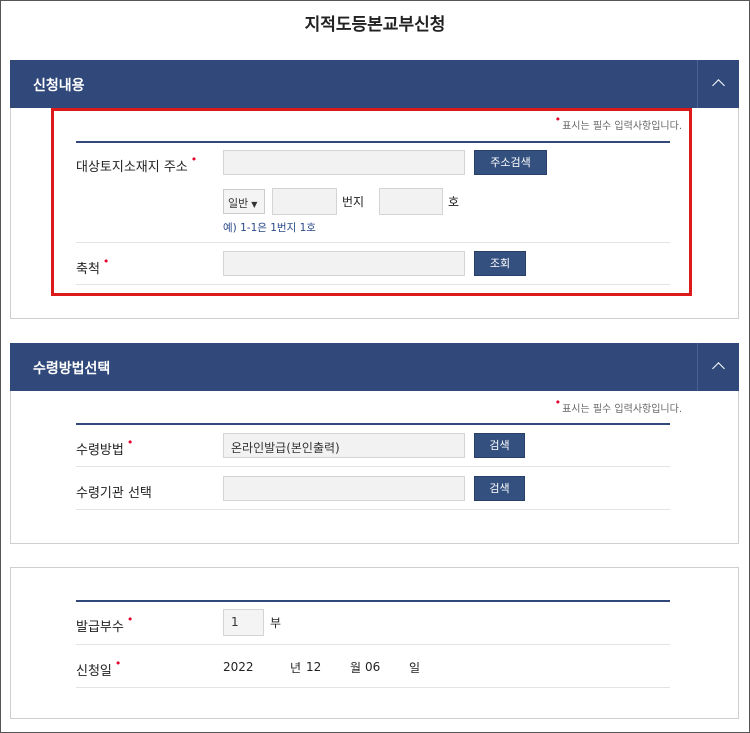 The image size is (750, 733). I want to click on receiving-agency-input, so click(344, 488).